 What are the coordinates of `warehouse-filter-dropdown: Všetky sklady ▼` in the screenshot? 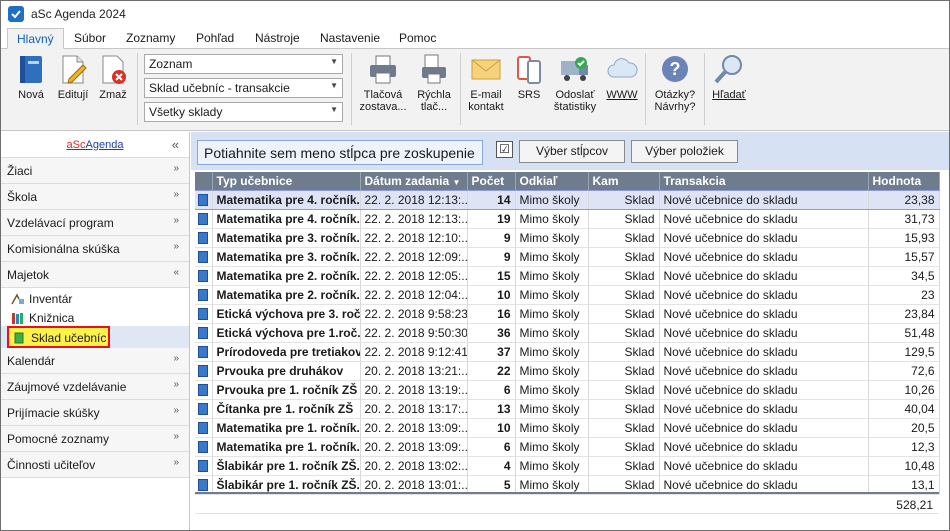 It's located at (243, 112).